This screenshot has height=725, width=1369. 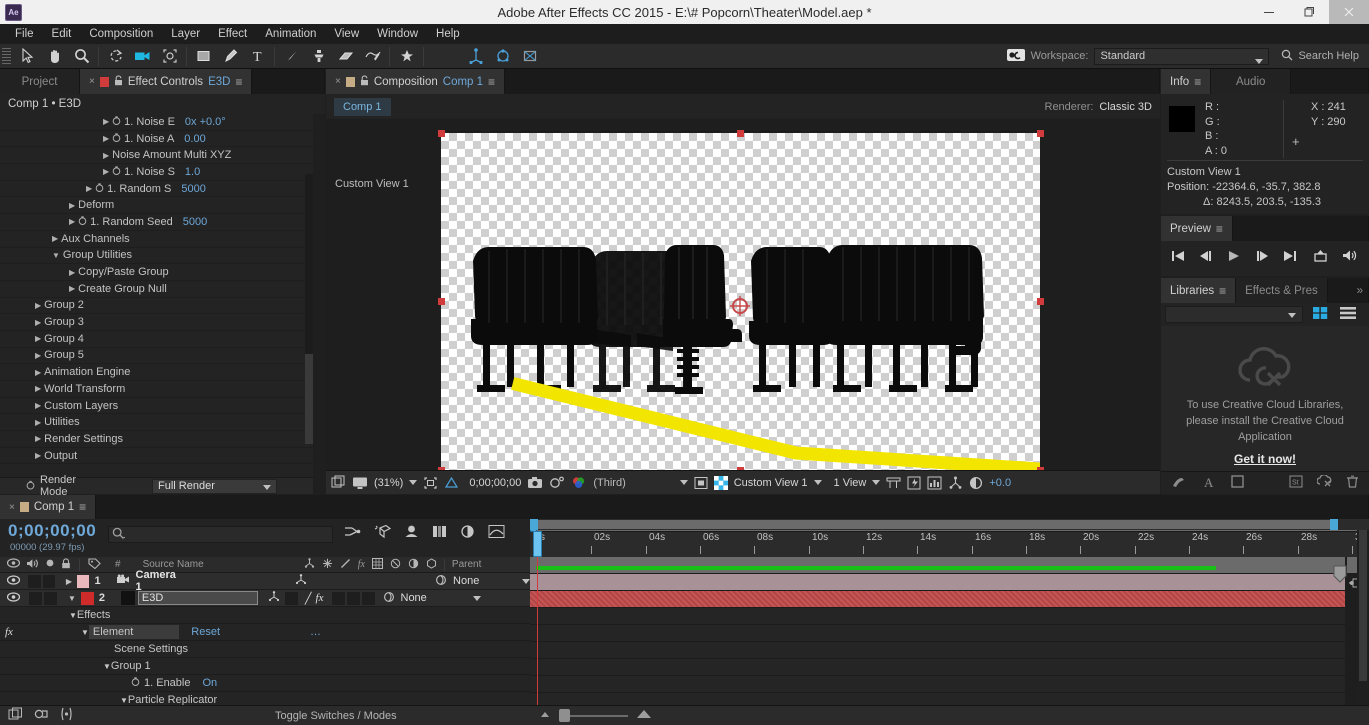 What do you see at coordinates (448, 34) in the screenshot?
I see `menu-help: Help` at bounding box center [448, 34].